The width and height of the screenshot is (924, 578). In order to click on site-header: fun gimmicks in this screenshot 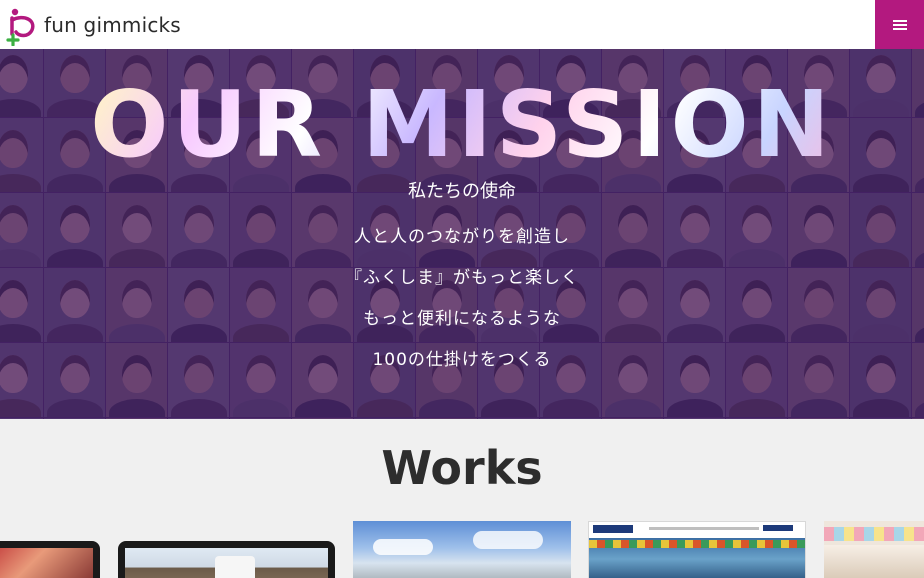, I will do `click(462, 24)`.